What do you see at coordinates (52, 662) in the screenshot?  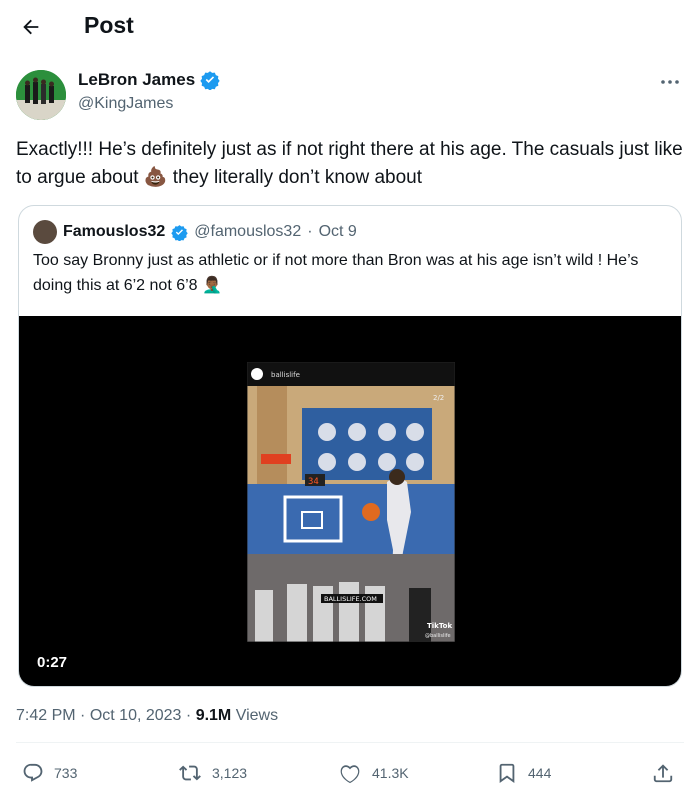 I see `video-duration: 0:27` at bounding box center [52, 662].